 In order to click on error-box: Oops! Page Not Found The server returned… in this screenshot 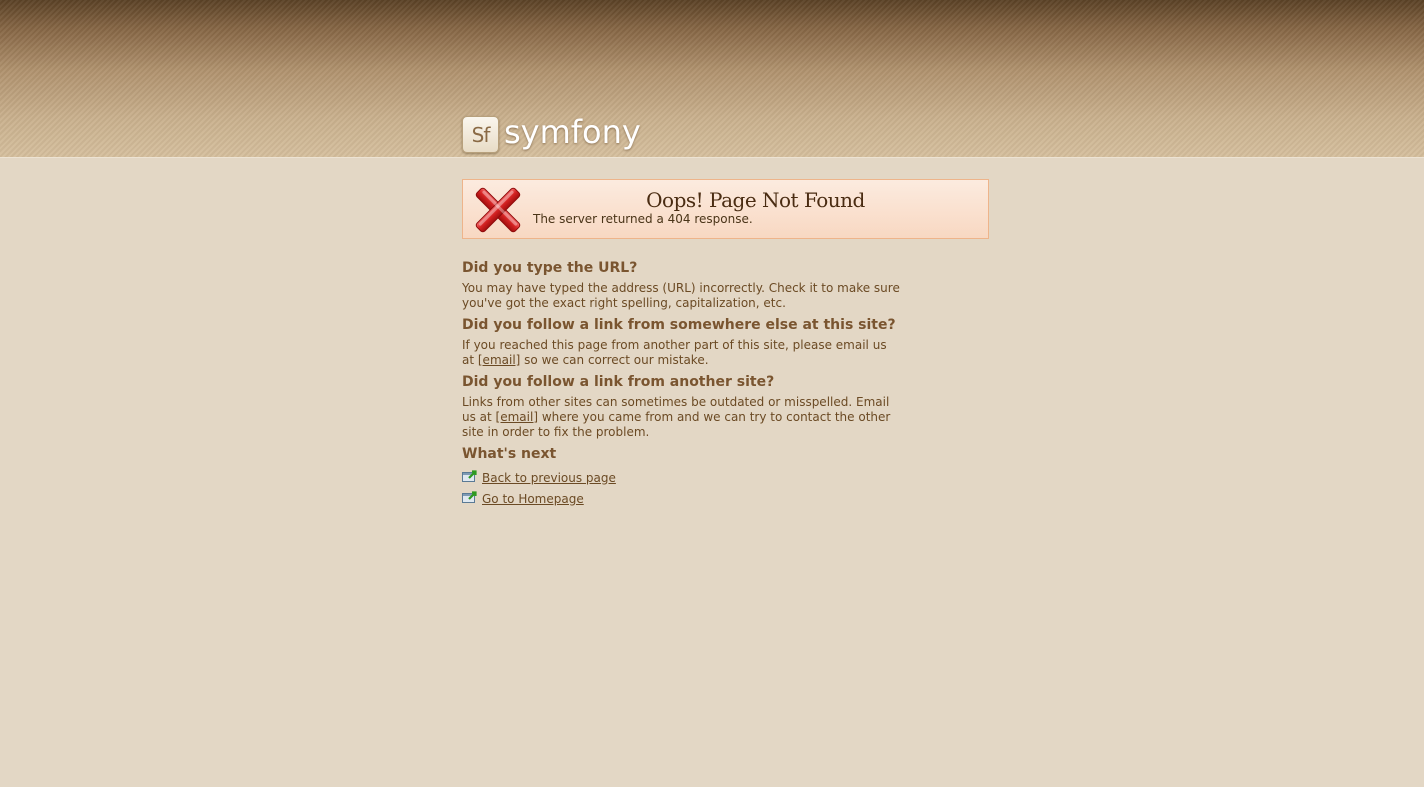, I will do `click(725, 209)`.